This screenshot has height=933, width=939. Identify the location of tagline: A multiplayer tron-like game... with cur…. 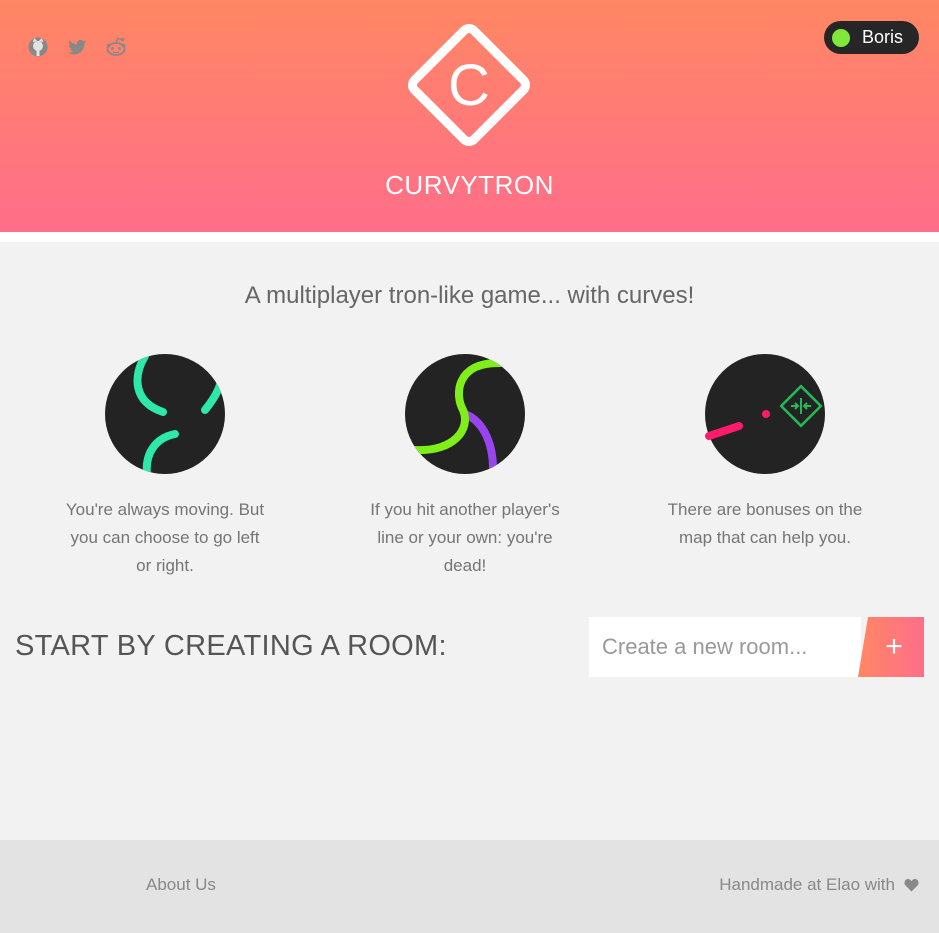
(469, 295).